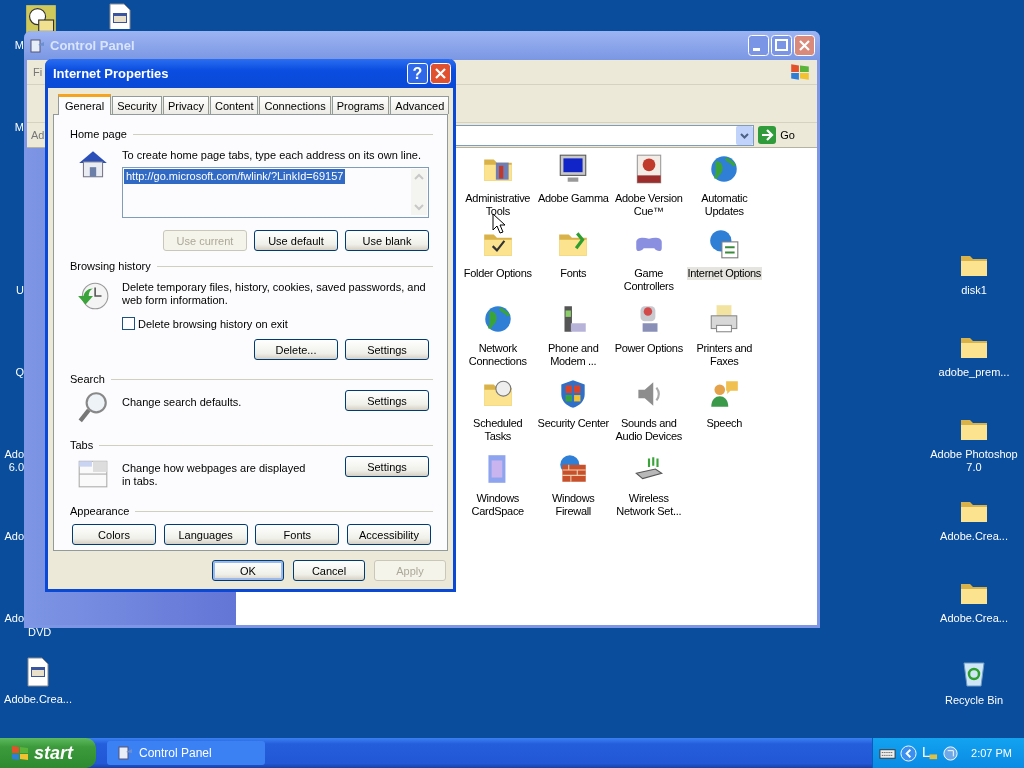 Image resolution: width=1024 pixels, height=768 pixels. Describe the element at coordinates (974, 461) in the screenshot. I see `desktop-icon-label: Adobe Photoshop 7.0` at that location.